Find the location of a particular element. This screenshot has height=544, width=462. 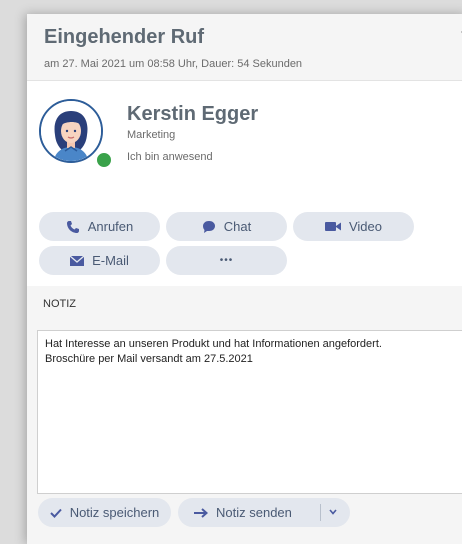

email-label: E-Mail is located at coordinates (110, 260).